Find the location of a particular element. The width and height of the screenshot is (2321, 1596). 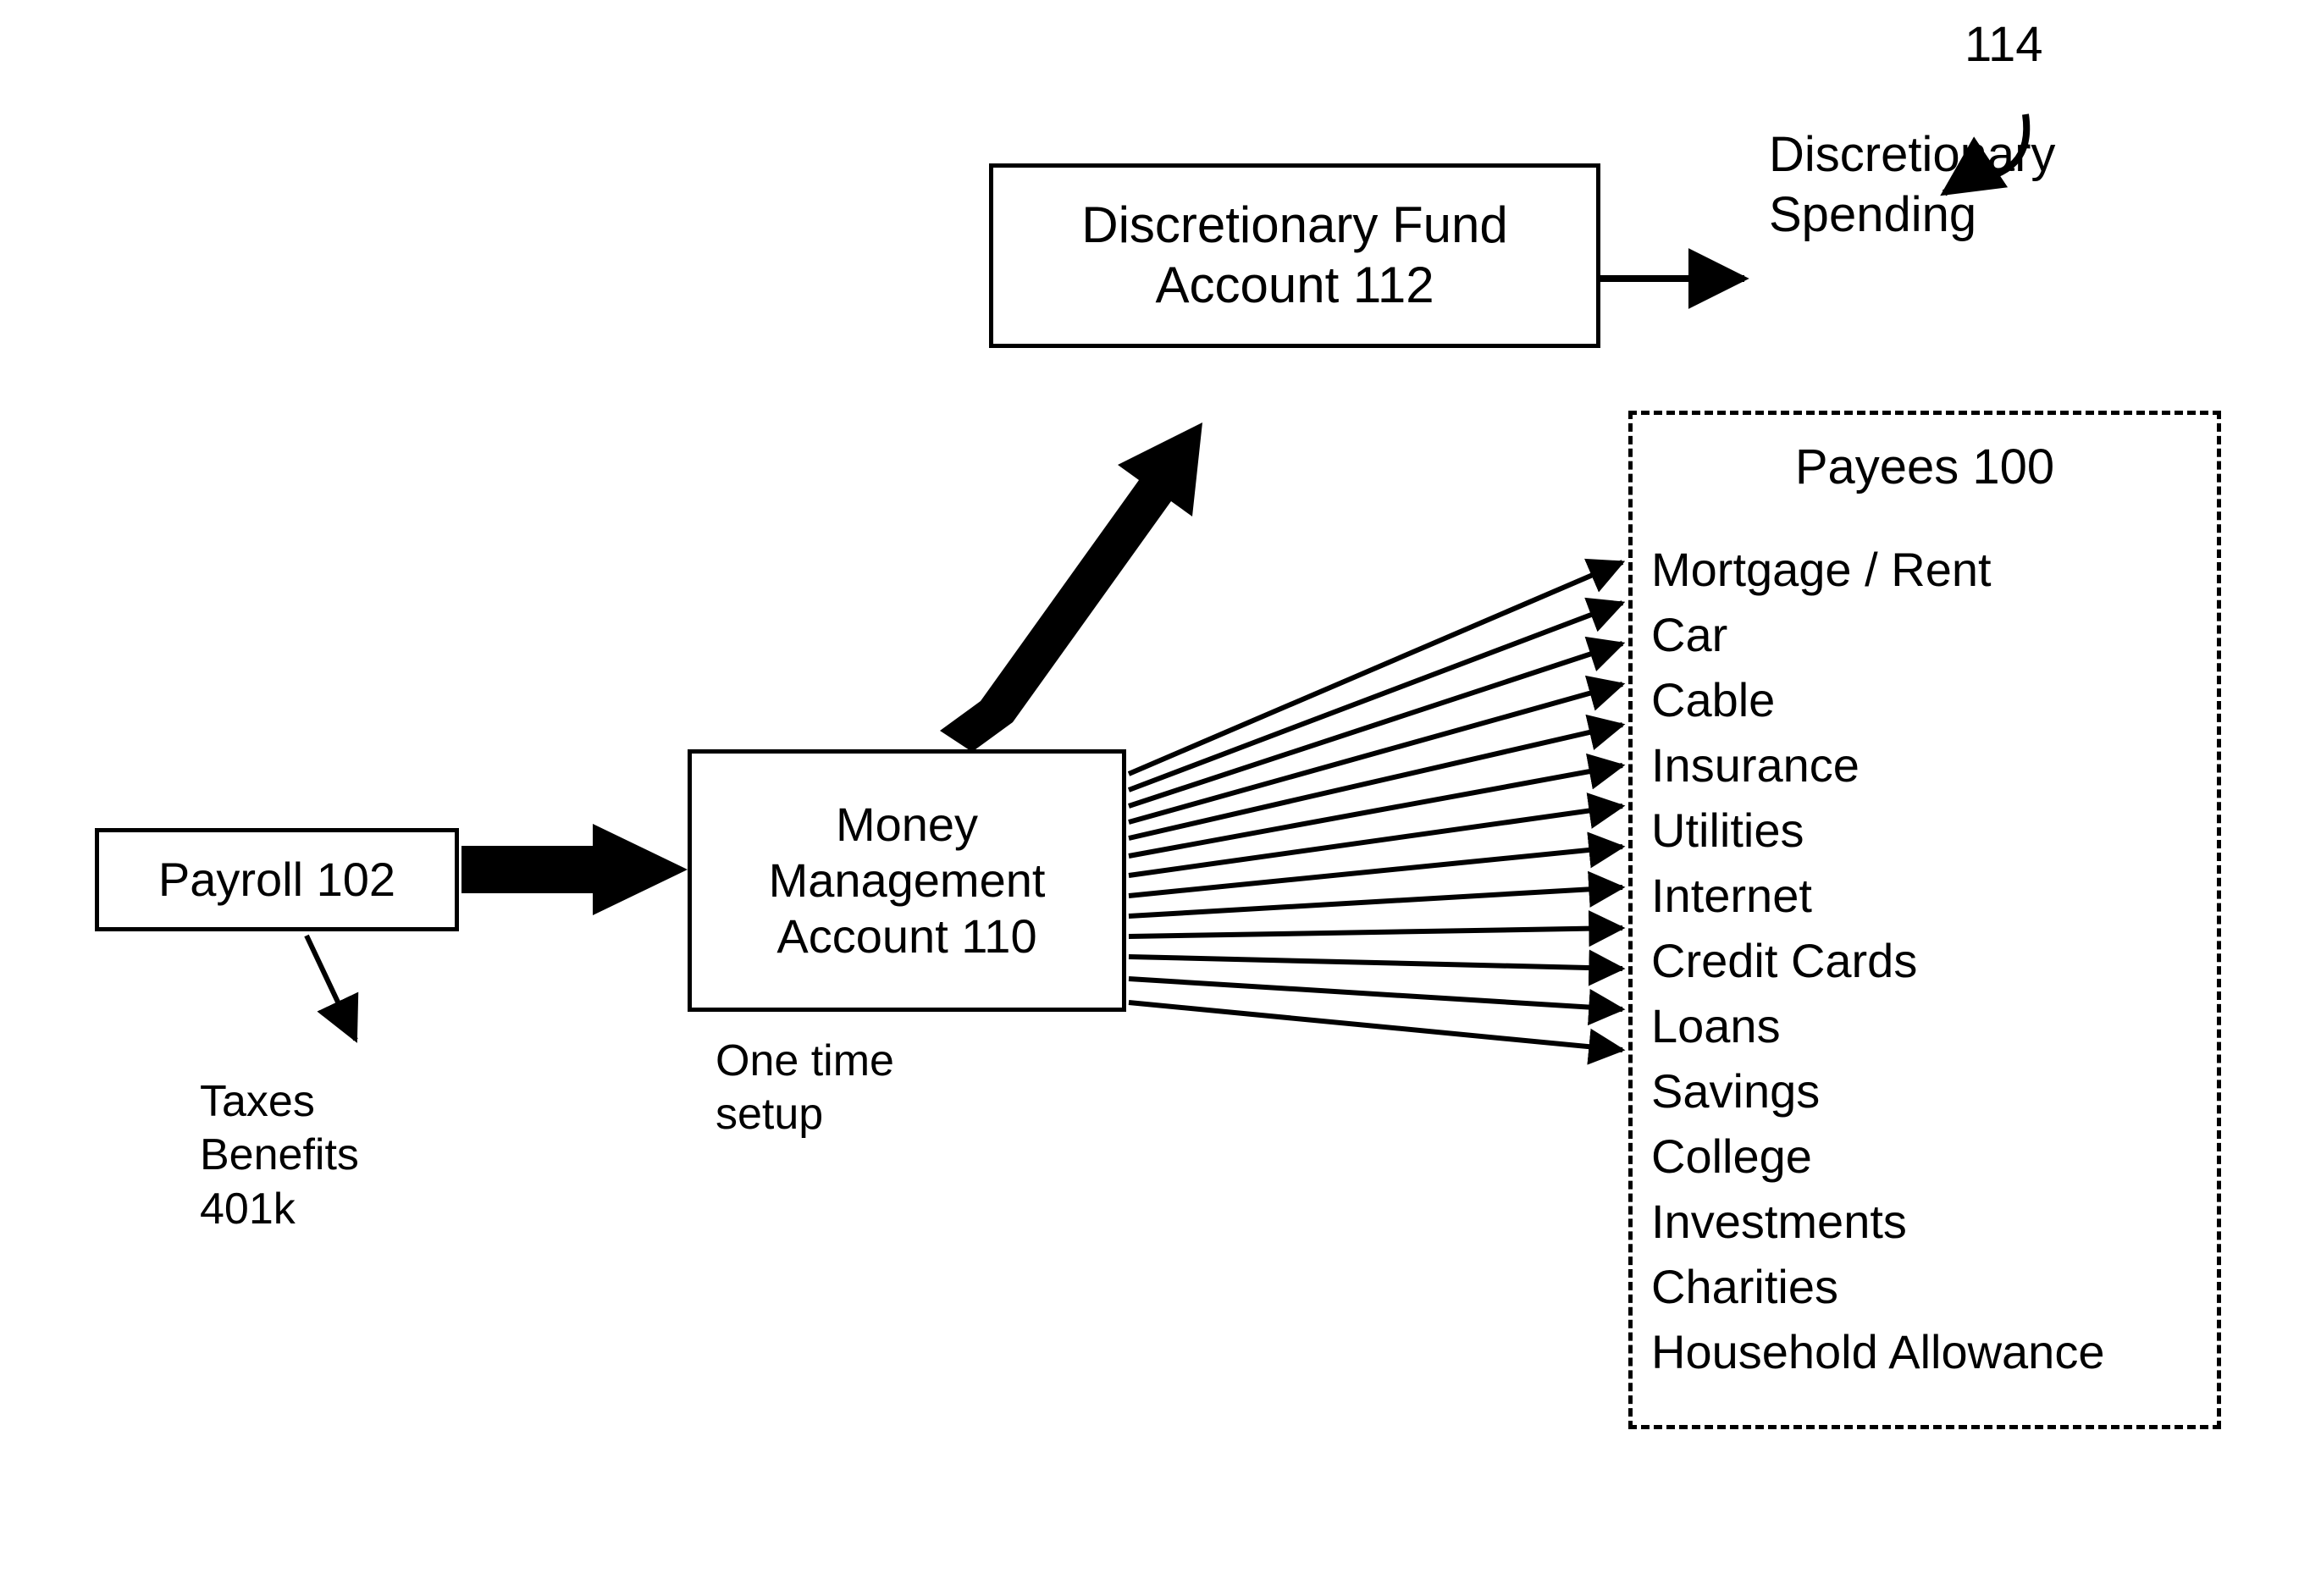

payee-list-item: College is located at coordinates (1732, 1156).